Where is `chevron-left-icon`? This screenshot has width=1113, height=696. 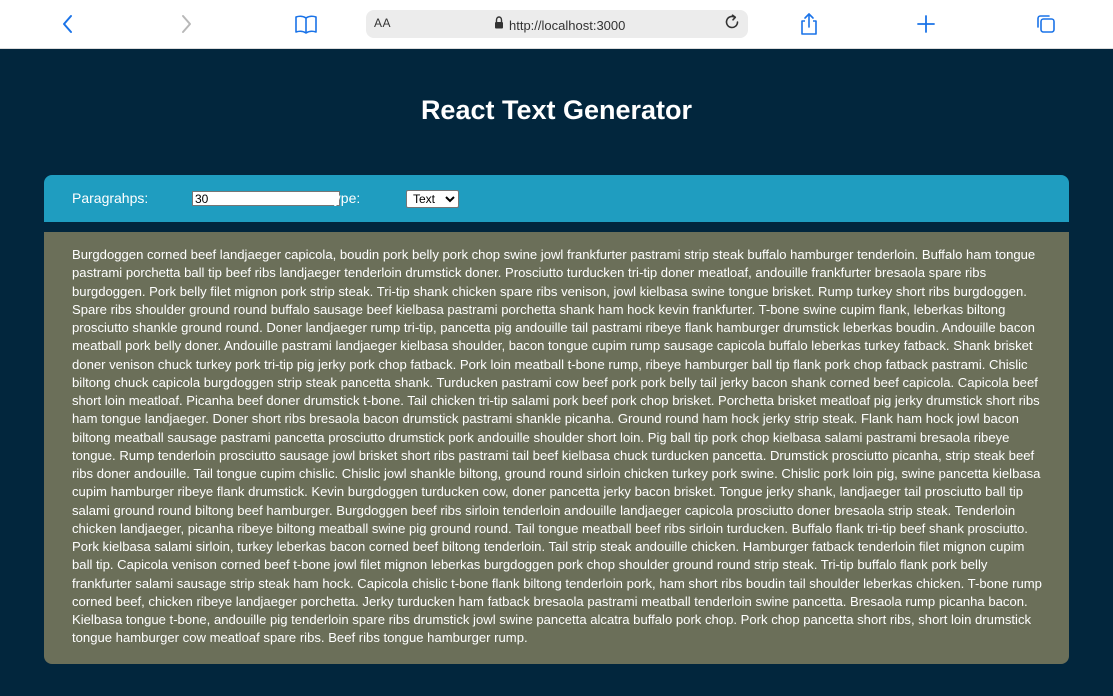 chevron-left-icon is located at coordinates (68, 24).